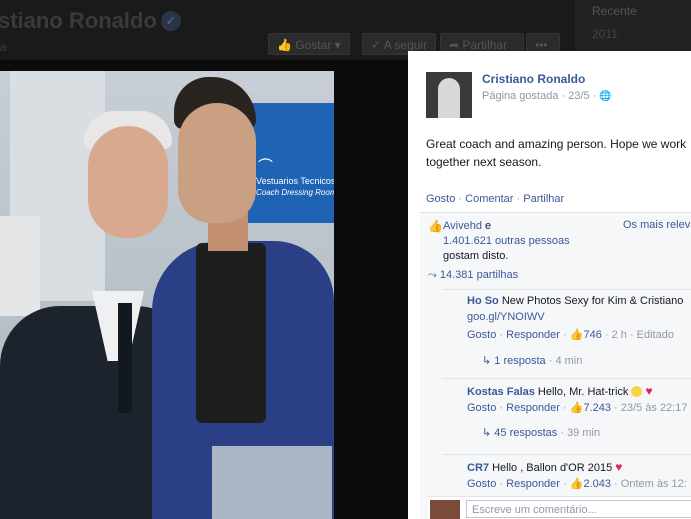 Image resolution: width=691 pixels, height=519 pixels. I want to click on verified-icon: ✓, so click(171, 21).